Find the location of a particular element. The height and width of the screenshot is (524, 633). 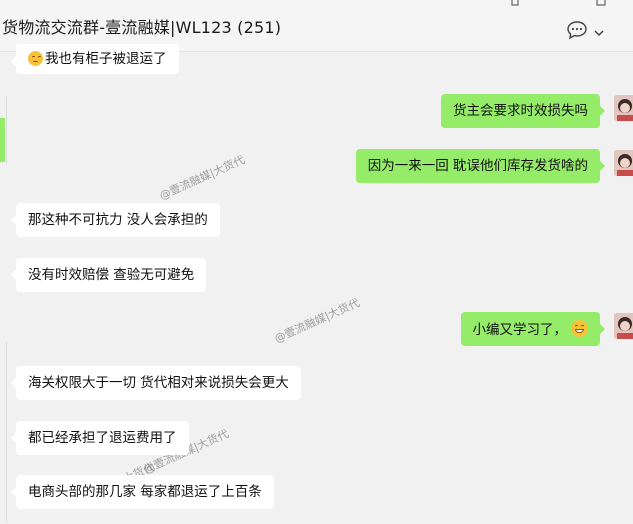

message-text: 货主会要求时效损失吗 is located at coordinates (520, 111).